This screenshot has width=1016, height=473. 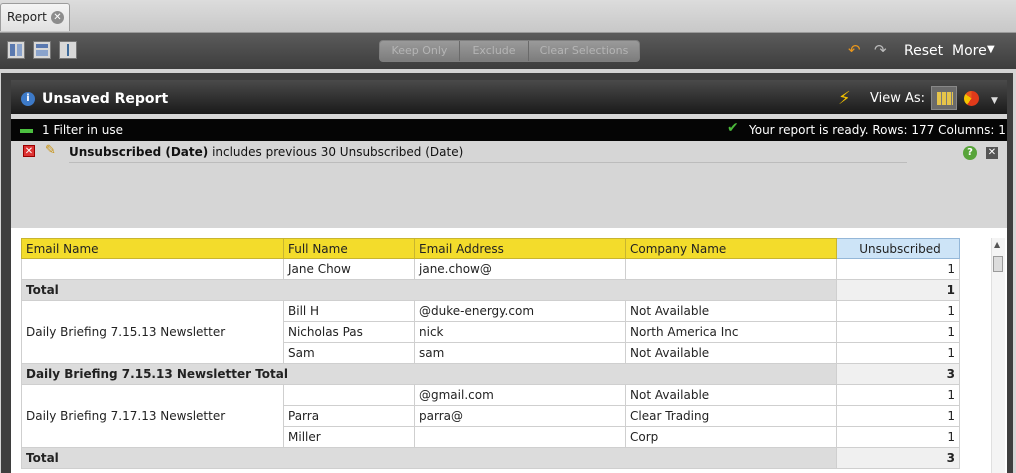 What do you see at coordinates (971, 98) in the screenshot?
I see `pie-chart-view-icon` at bounding box center [971, 98].